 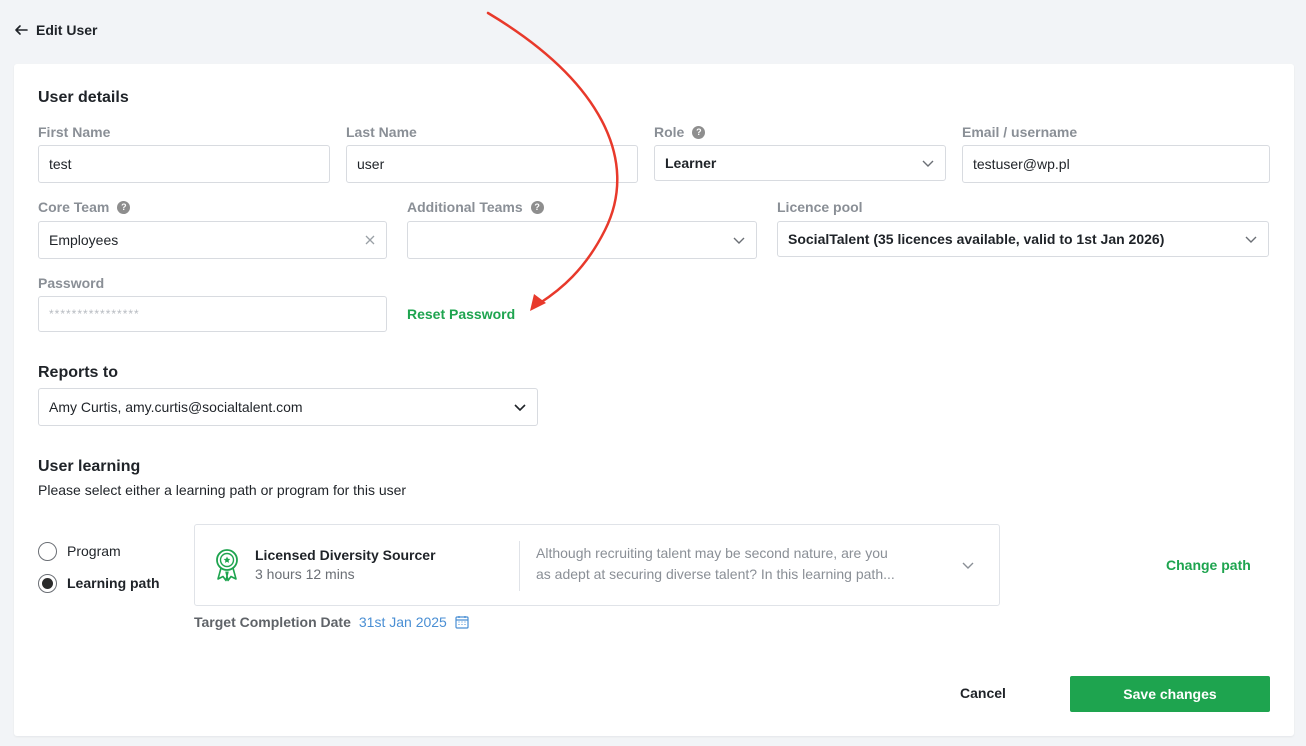 What do you see at coordinates (800, 163) in the screenshot?
I see `role-select: Learner` at bounding box center [800, 163].